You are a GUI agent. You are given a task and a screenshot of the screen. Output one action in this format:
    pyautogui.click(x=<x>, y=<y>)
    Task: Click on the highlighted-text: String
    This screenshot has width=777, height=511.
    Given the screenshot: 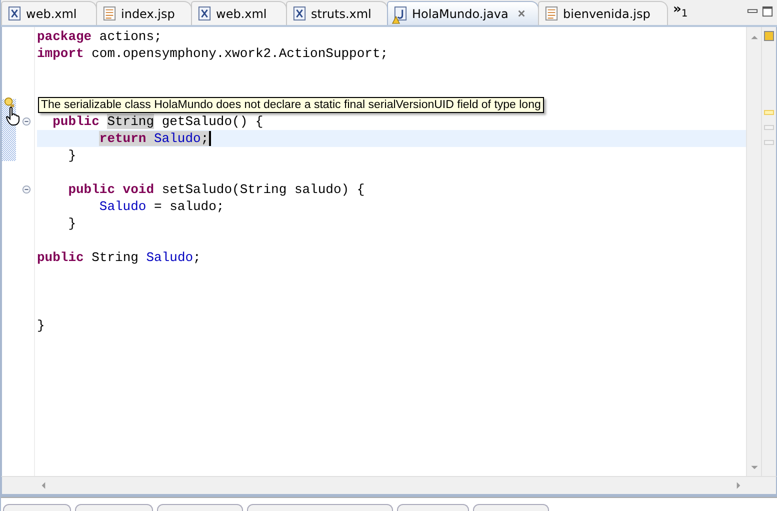 What is the action you would take?
    pyautogui.click(x=130, y=121)
    